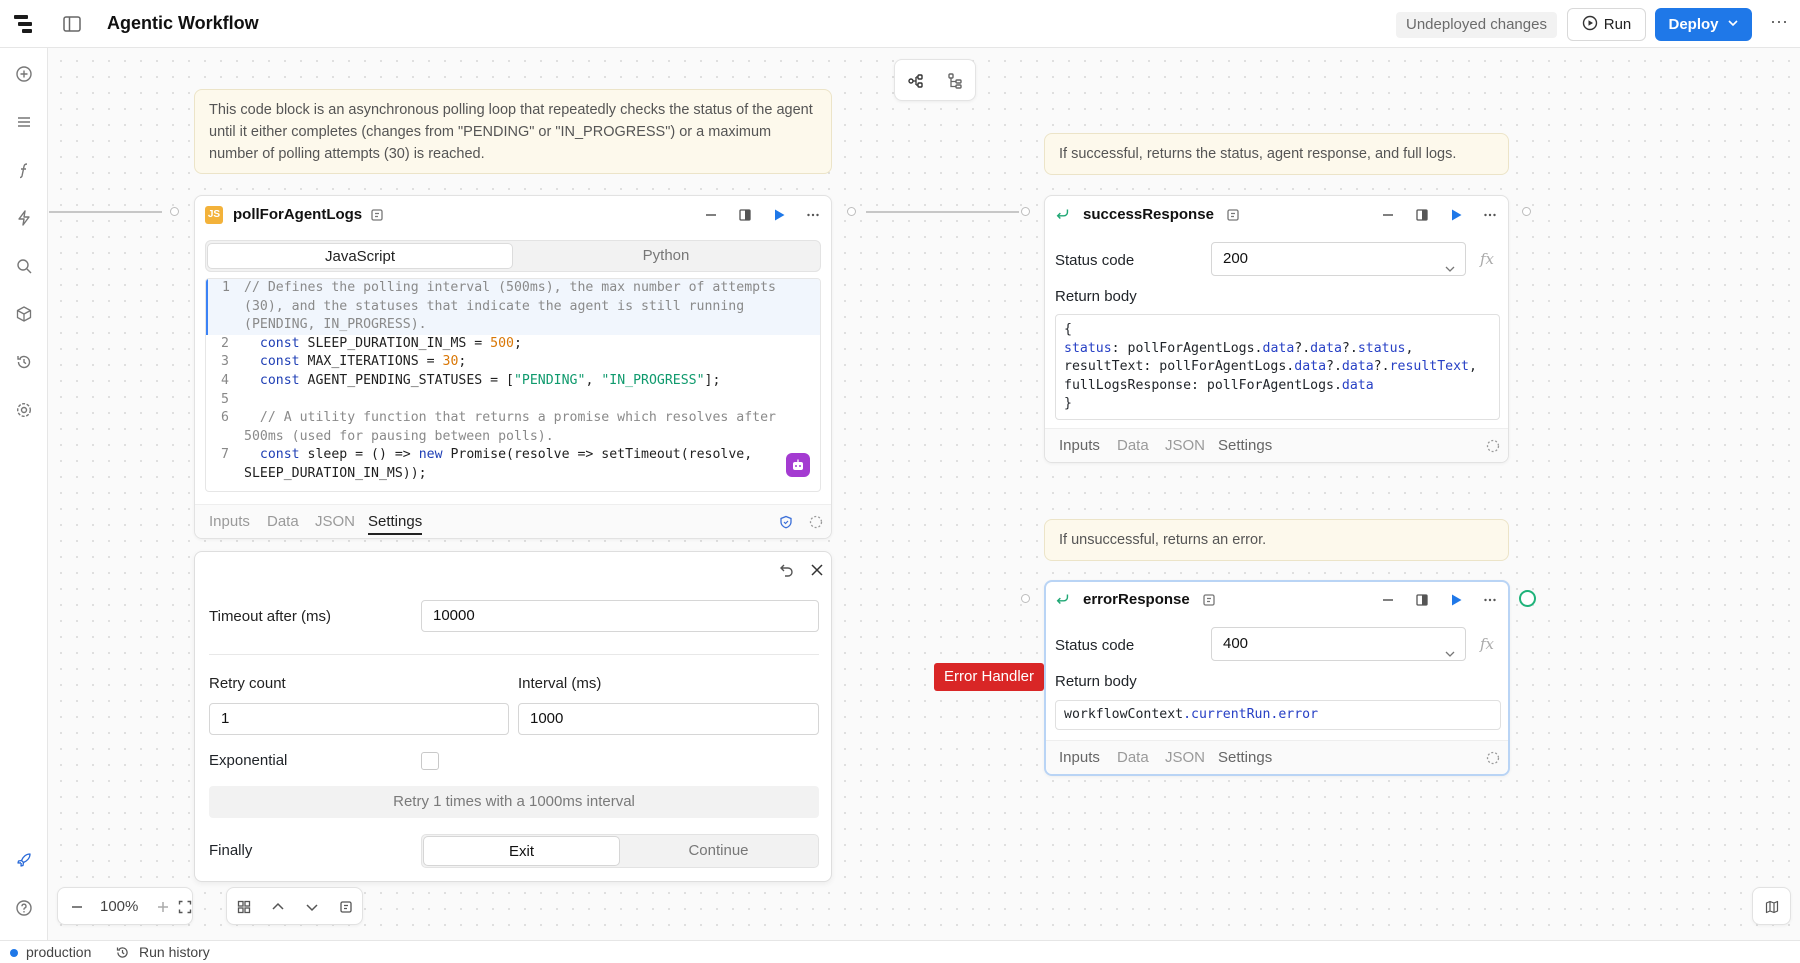 The image size is (1800, 963). What do you see at coordinates (430, 761) in the screenshot?
I see `exponential-checkbox` at bounding box center [430, 761].